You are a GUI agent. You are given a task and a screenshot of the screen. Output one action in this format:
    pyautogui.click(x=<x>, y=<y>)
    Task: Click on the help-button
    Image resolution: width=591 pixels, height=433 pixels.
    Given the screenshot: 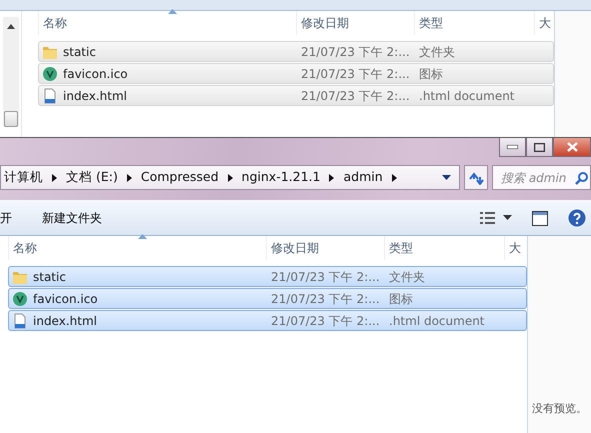 What is the action you would take?
    pyautogui.click(x=577, y=217)
    